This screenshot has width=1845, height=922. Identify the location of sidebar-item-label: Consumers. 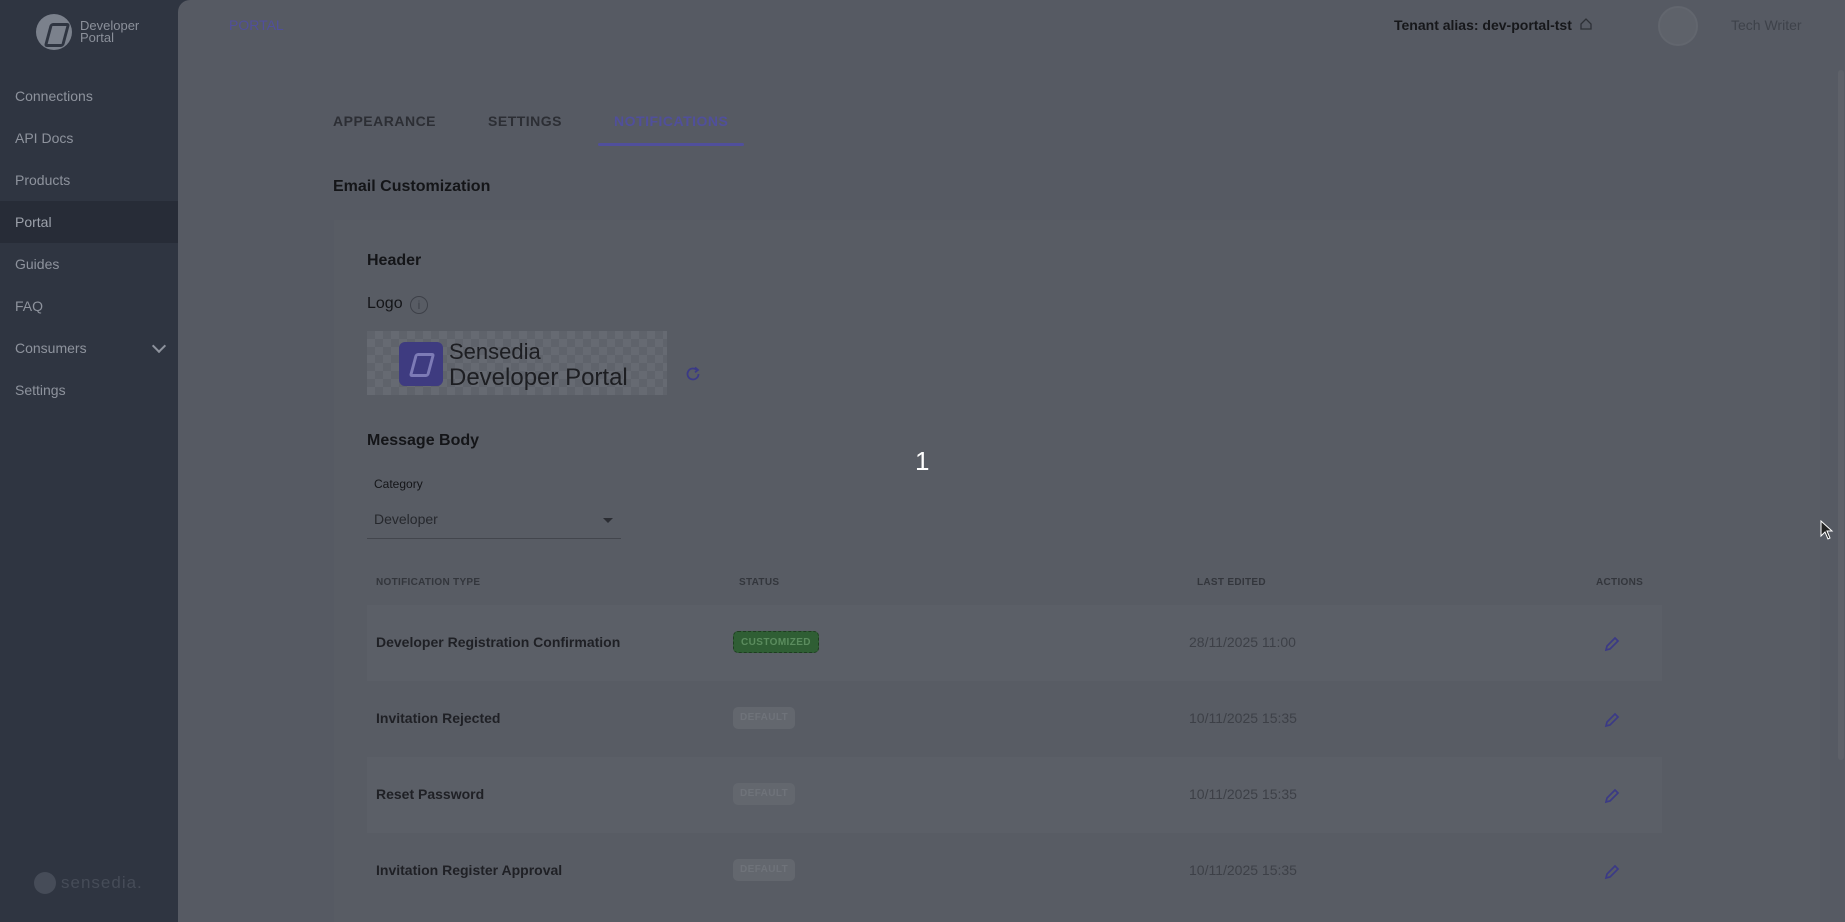
(51, 348).